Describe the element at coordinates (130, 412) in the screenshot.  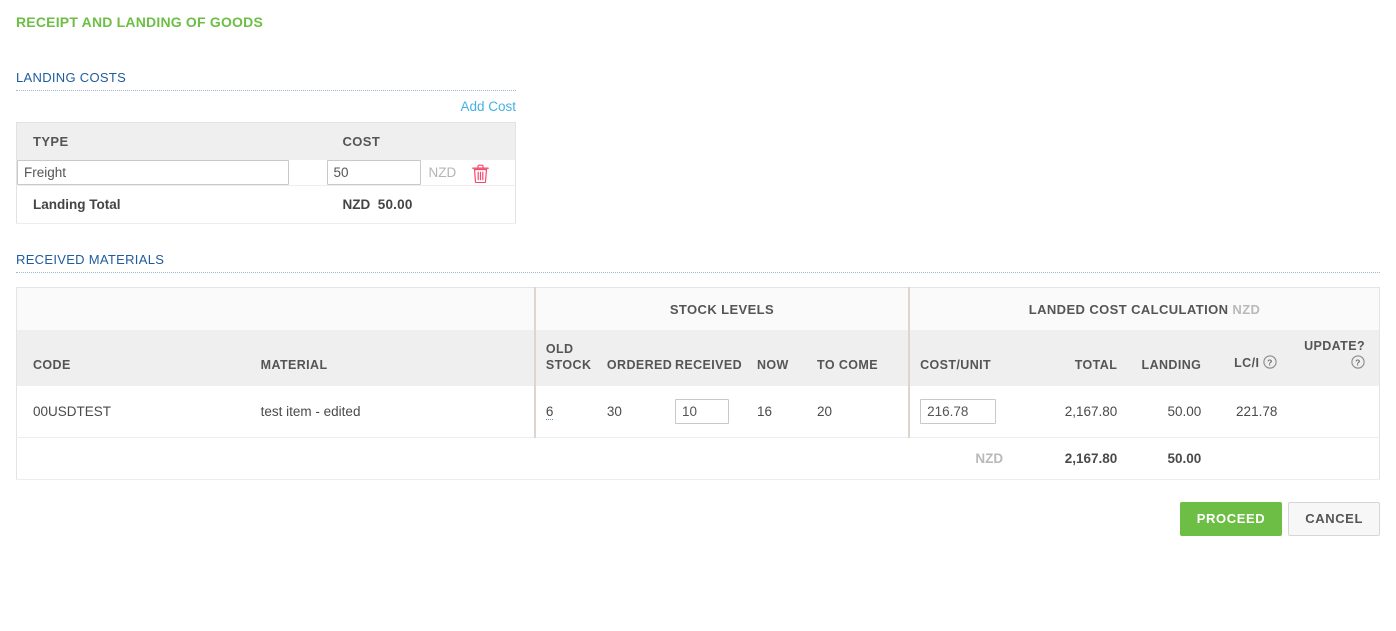
I see `cell-code: 00USDTEST` at that location.